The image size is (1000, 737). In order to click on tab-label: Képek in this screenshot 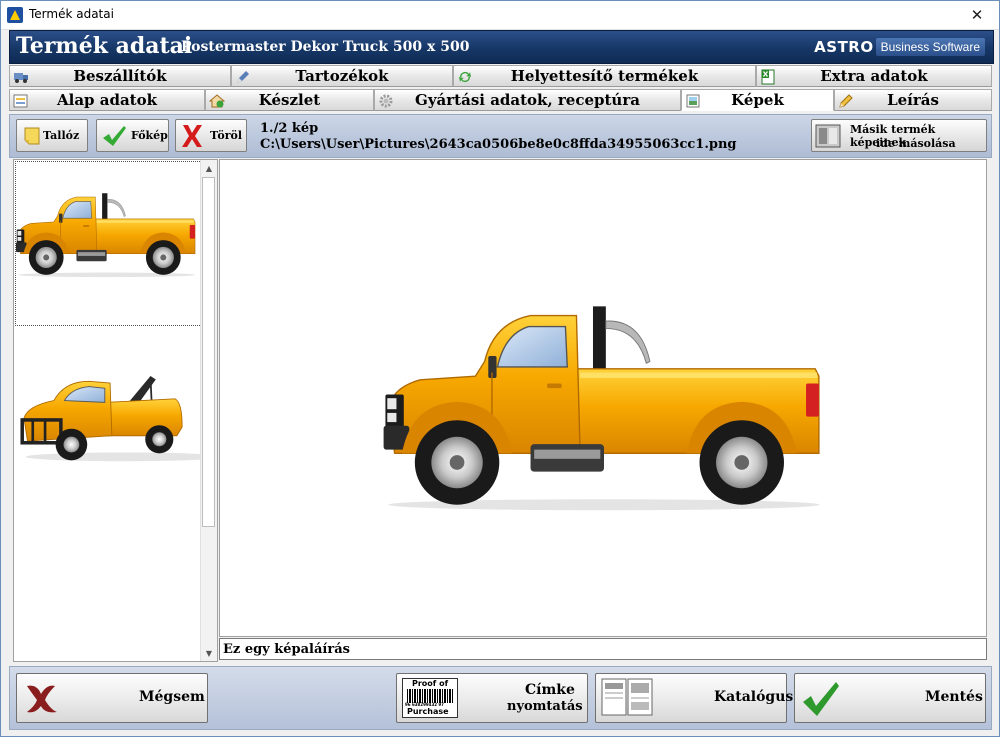, I will do `click(757, 100)`.